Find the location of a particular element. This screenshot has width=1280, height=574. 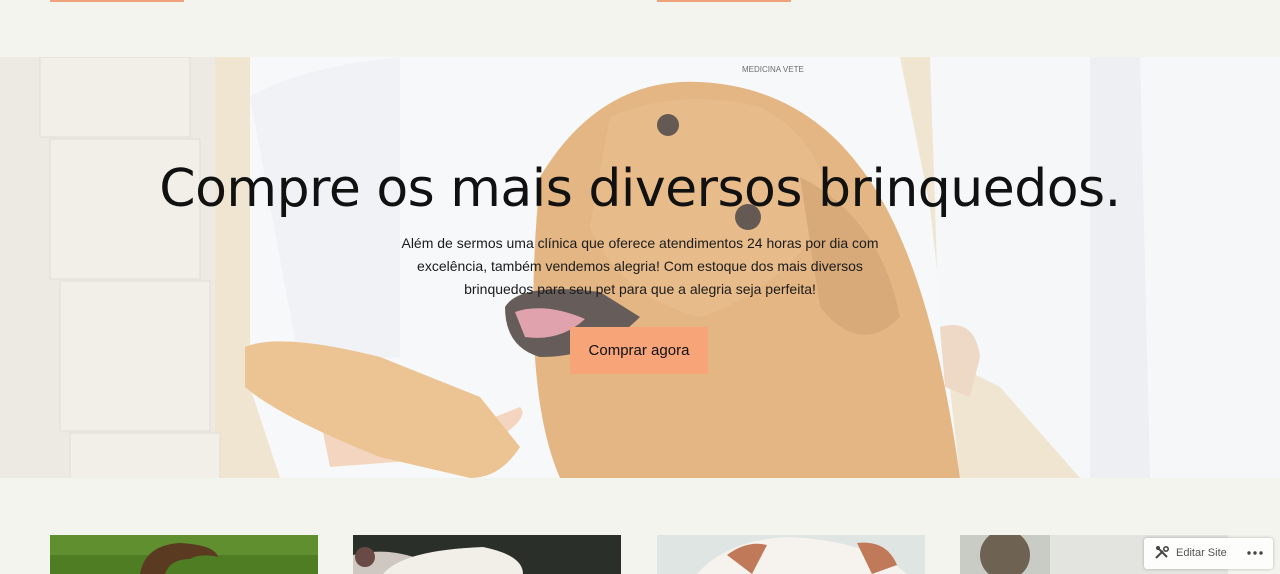

tools-icon is located at coordinates (1162, 553).